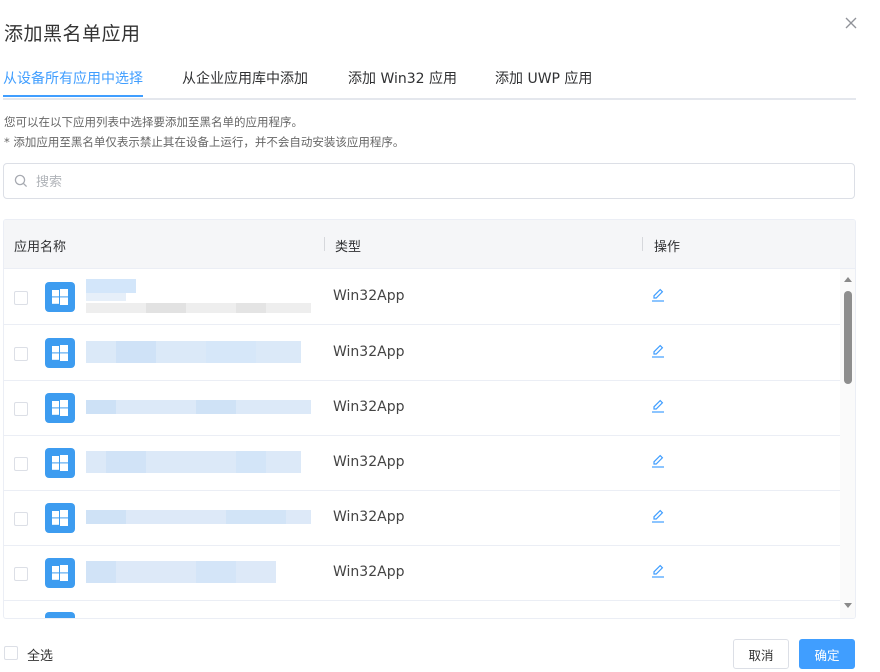 This screenshot has height=672, width=880. I want to click on column-header-action: 操作, so click(667, 247).